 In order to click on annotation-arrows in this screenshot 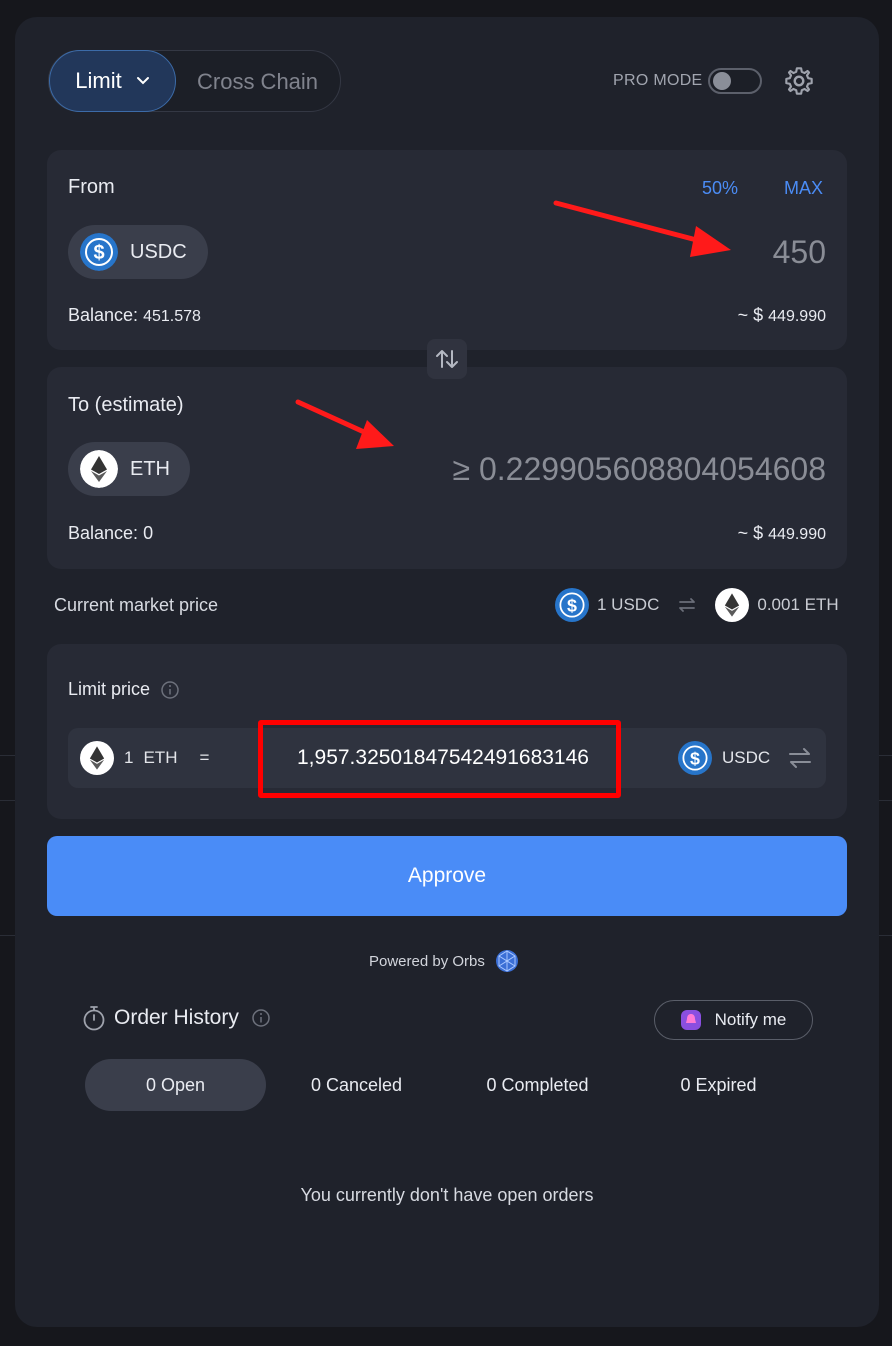, I will do `click(513, 324)`.